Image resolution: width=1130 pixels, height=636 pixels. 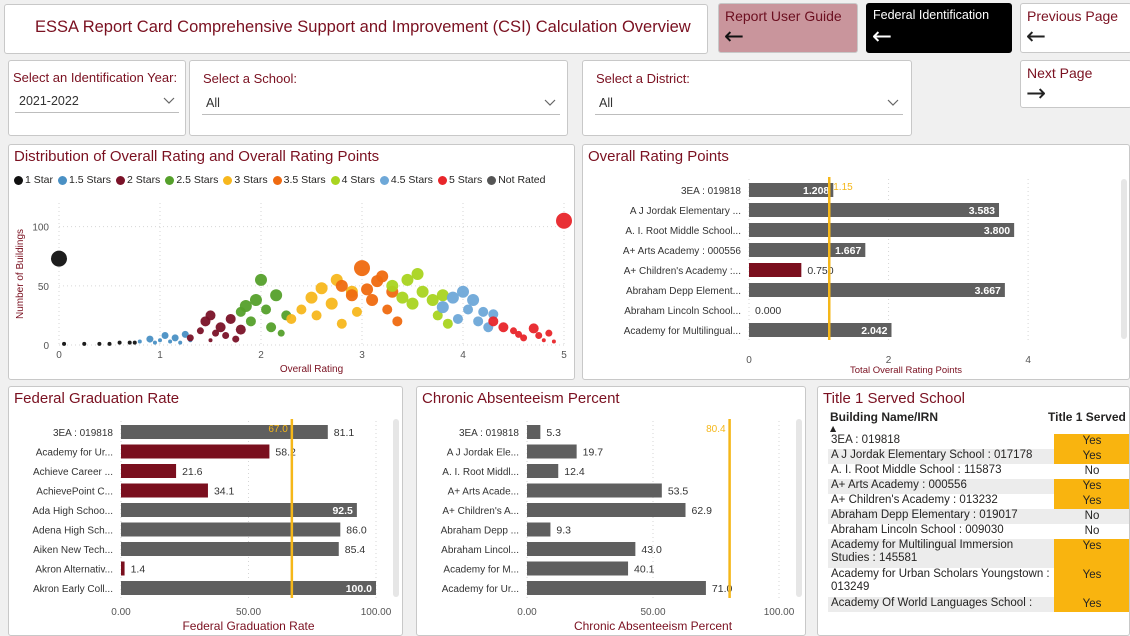 I want to click on federal-identification-button: Federal Identification ←, so click(x=939, y=28).